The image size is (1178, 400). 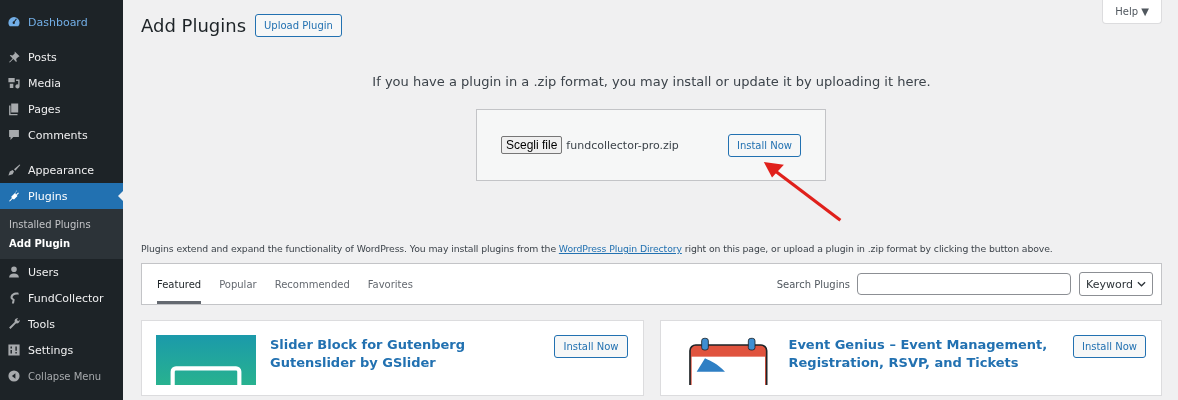 What do you see at coordinates (14, 109) in the screenshot?
I see `pages-icon` at bounding box center [14, 109].